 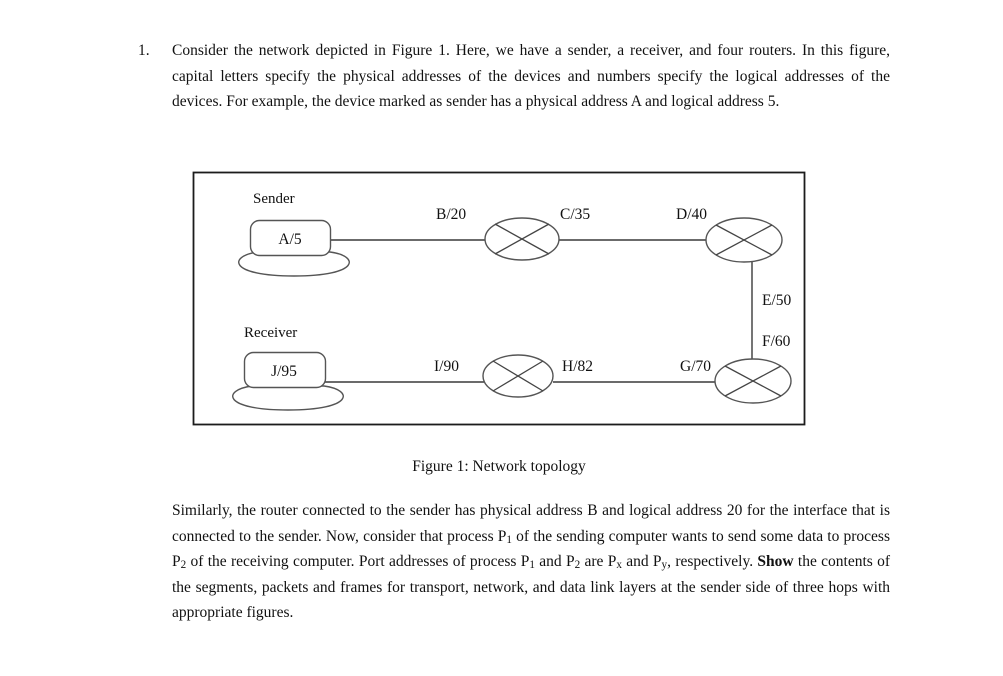 I want to click on tail-part-4: and P, so click(x=554, y=561).